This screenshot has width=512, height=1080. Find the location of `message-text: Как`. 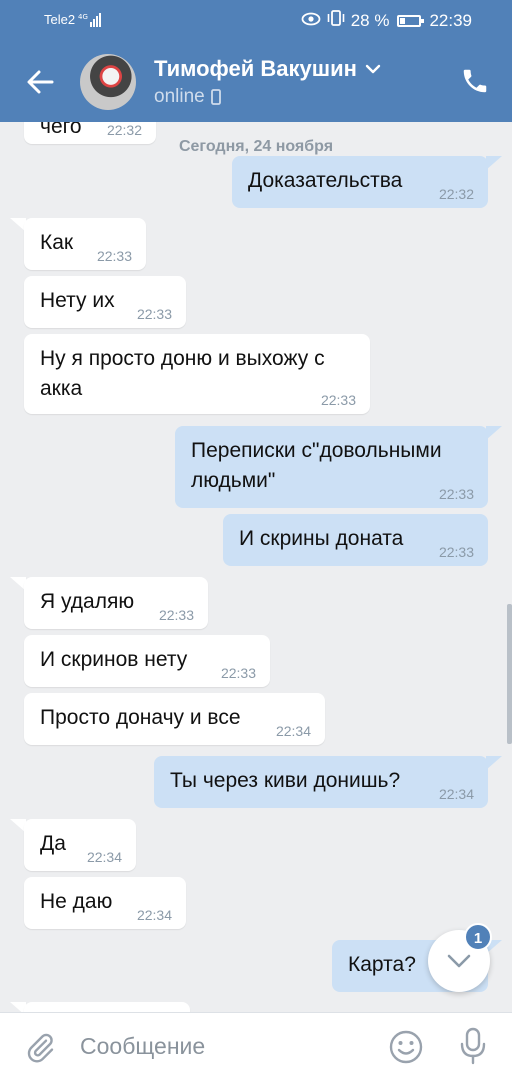

message-text: Как is located at coordinates (57, 242).